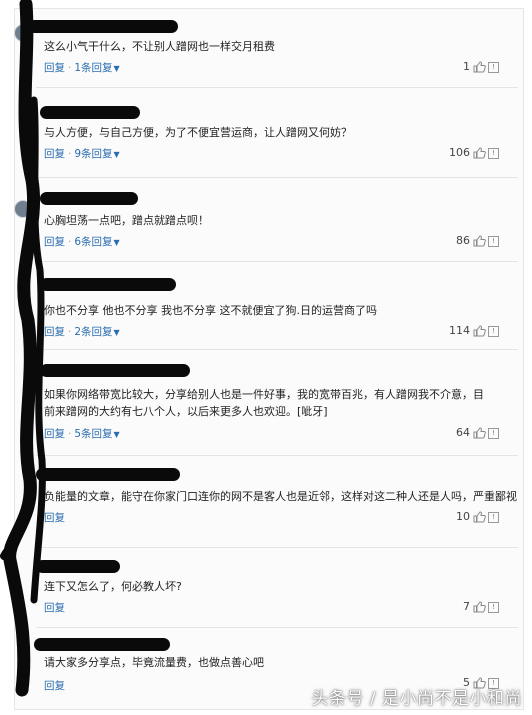  I want to click on comment-actions: 回复 · 6条回复▼, so click(82, 241).